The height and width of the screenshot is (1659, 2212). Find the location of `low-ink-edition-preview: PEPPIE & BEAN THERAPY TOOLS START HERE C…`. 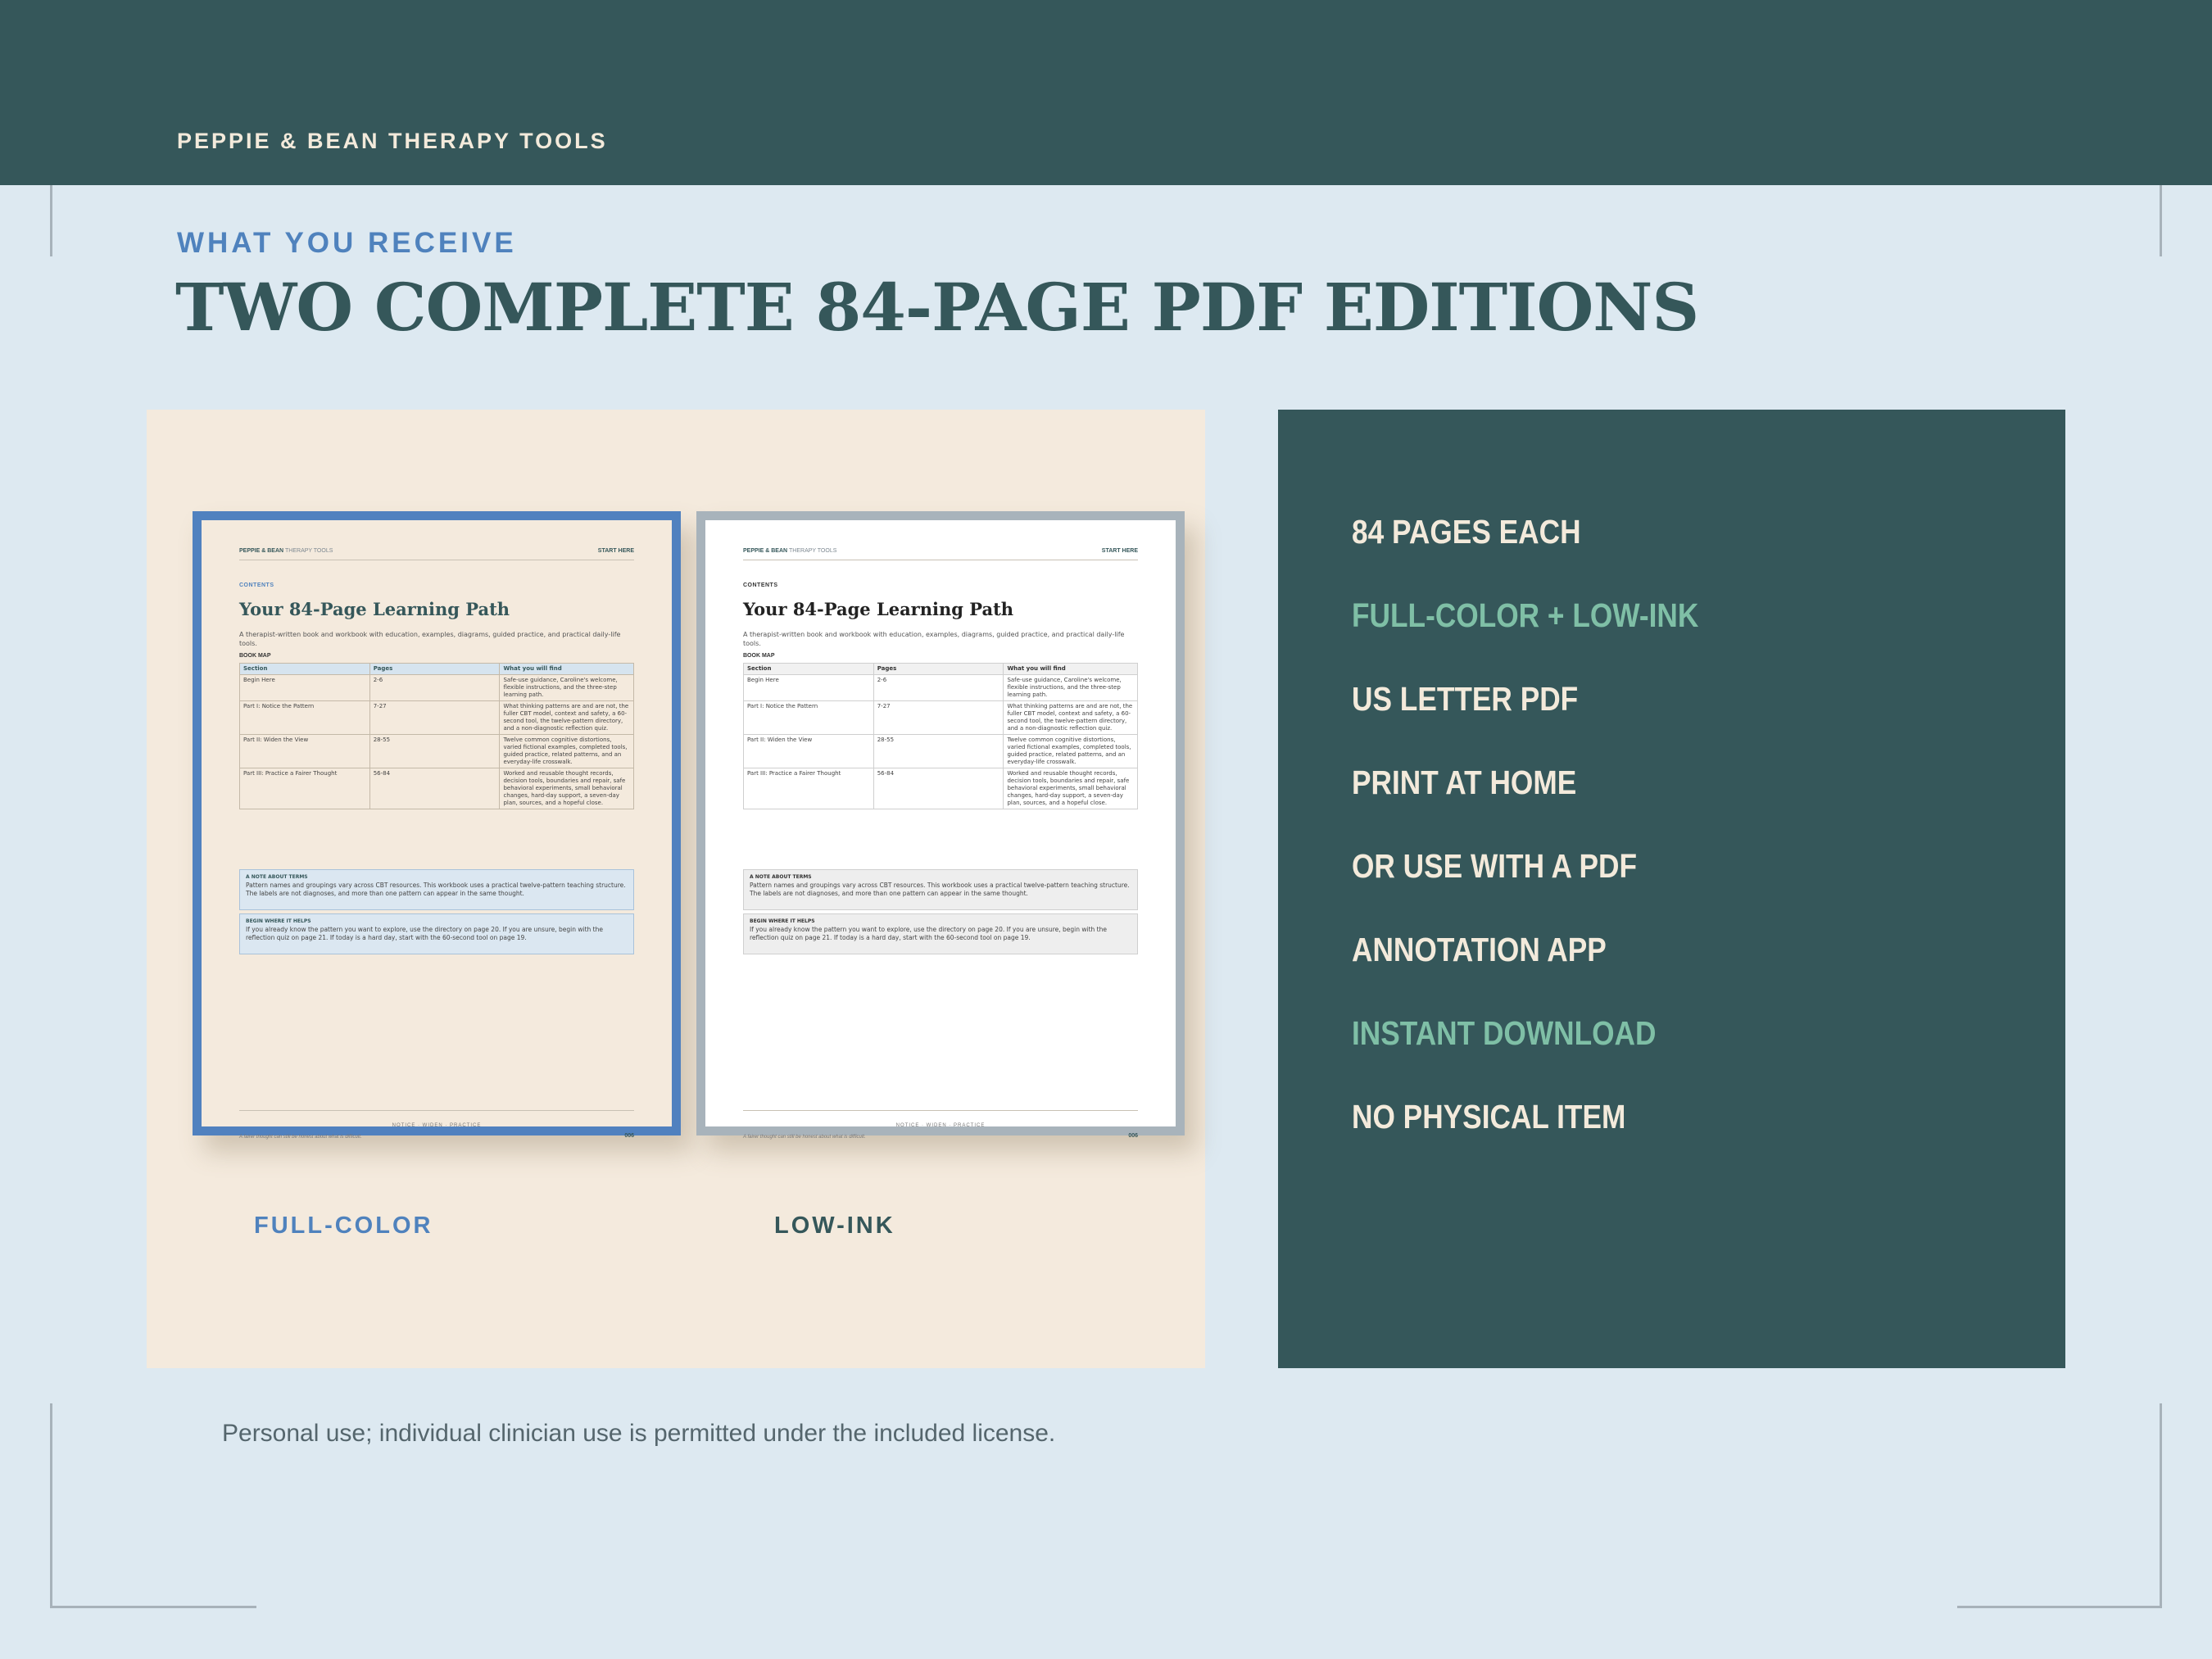

low-ink-edition-preview: PEPPIE & BEAN THERAPY TOOLS START HERE C… is located at coordinates (940, 825).